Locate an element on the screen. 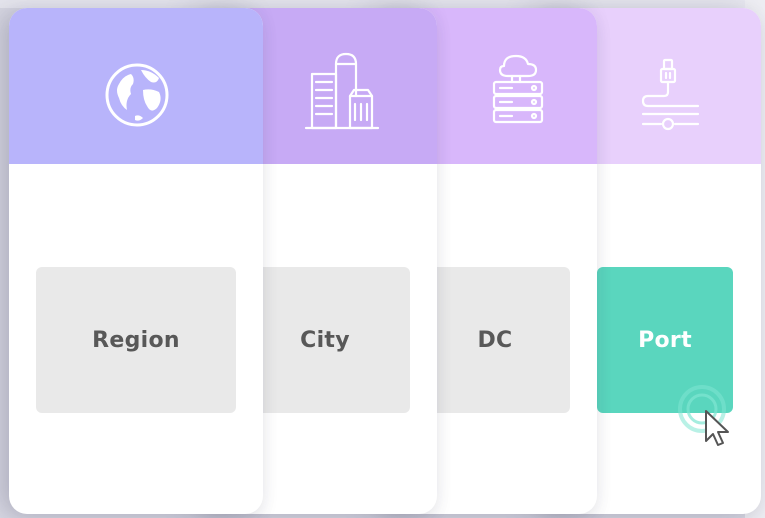  port-button: Port is located at coordinates (665, 340).